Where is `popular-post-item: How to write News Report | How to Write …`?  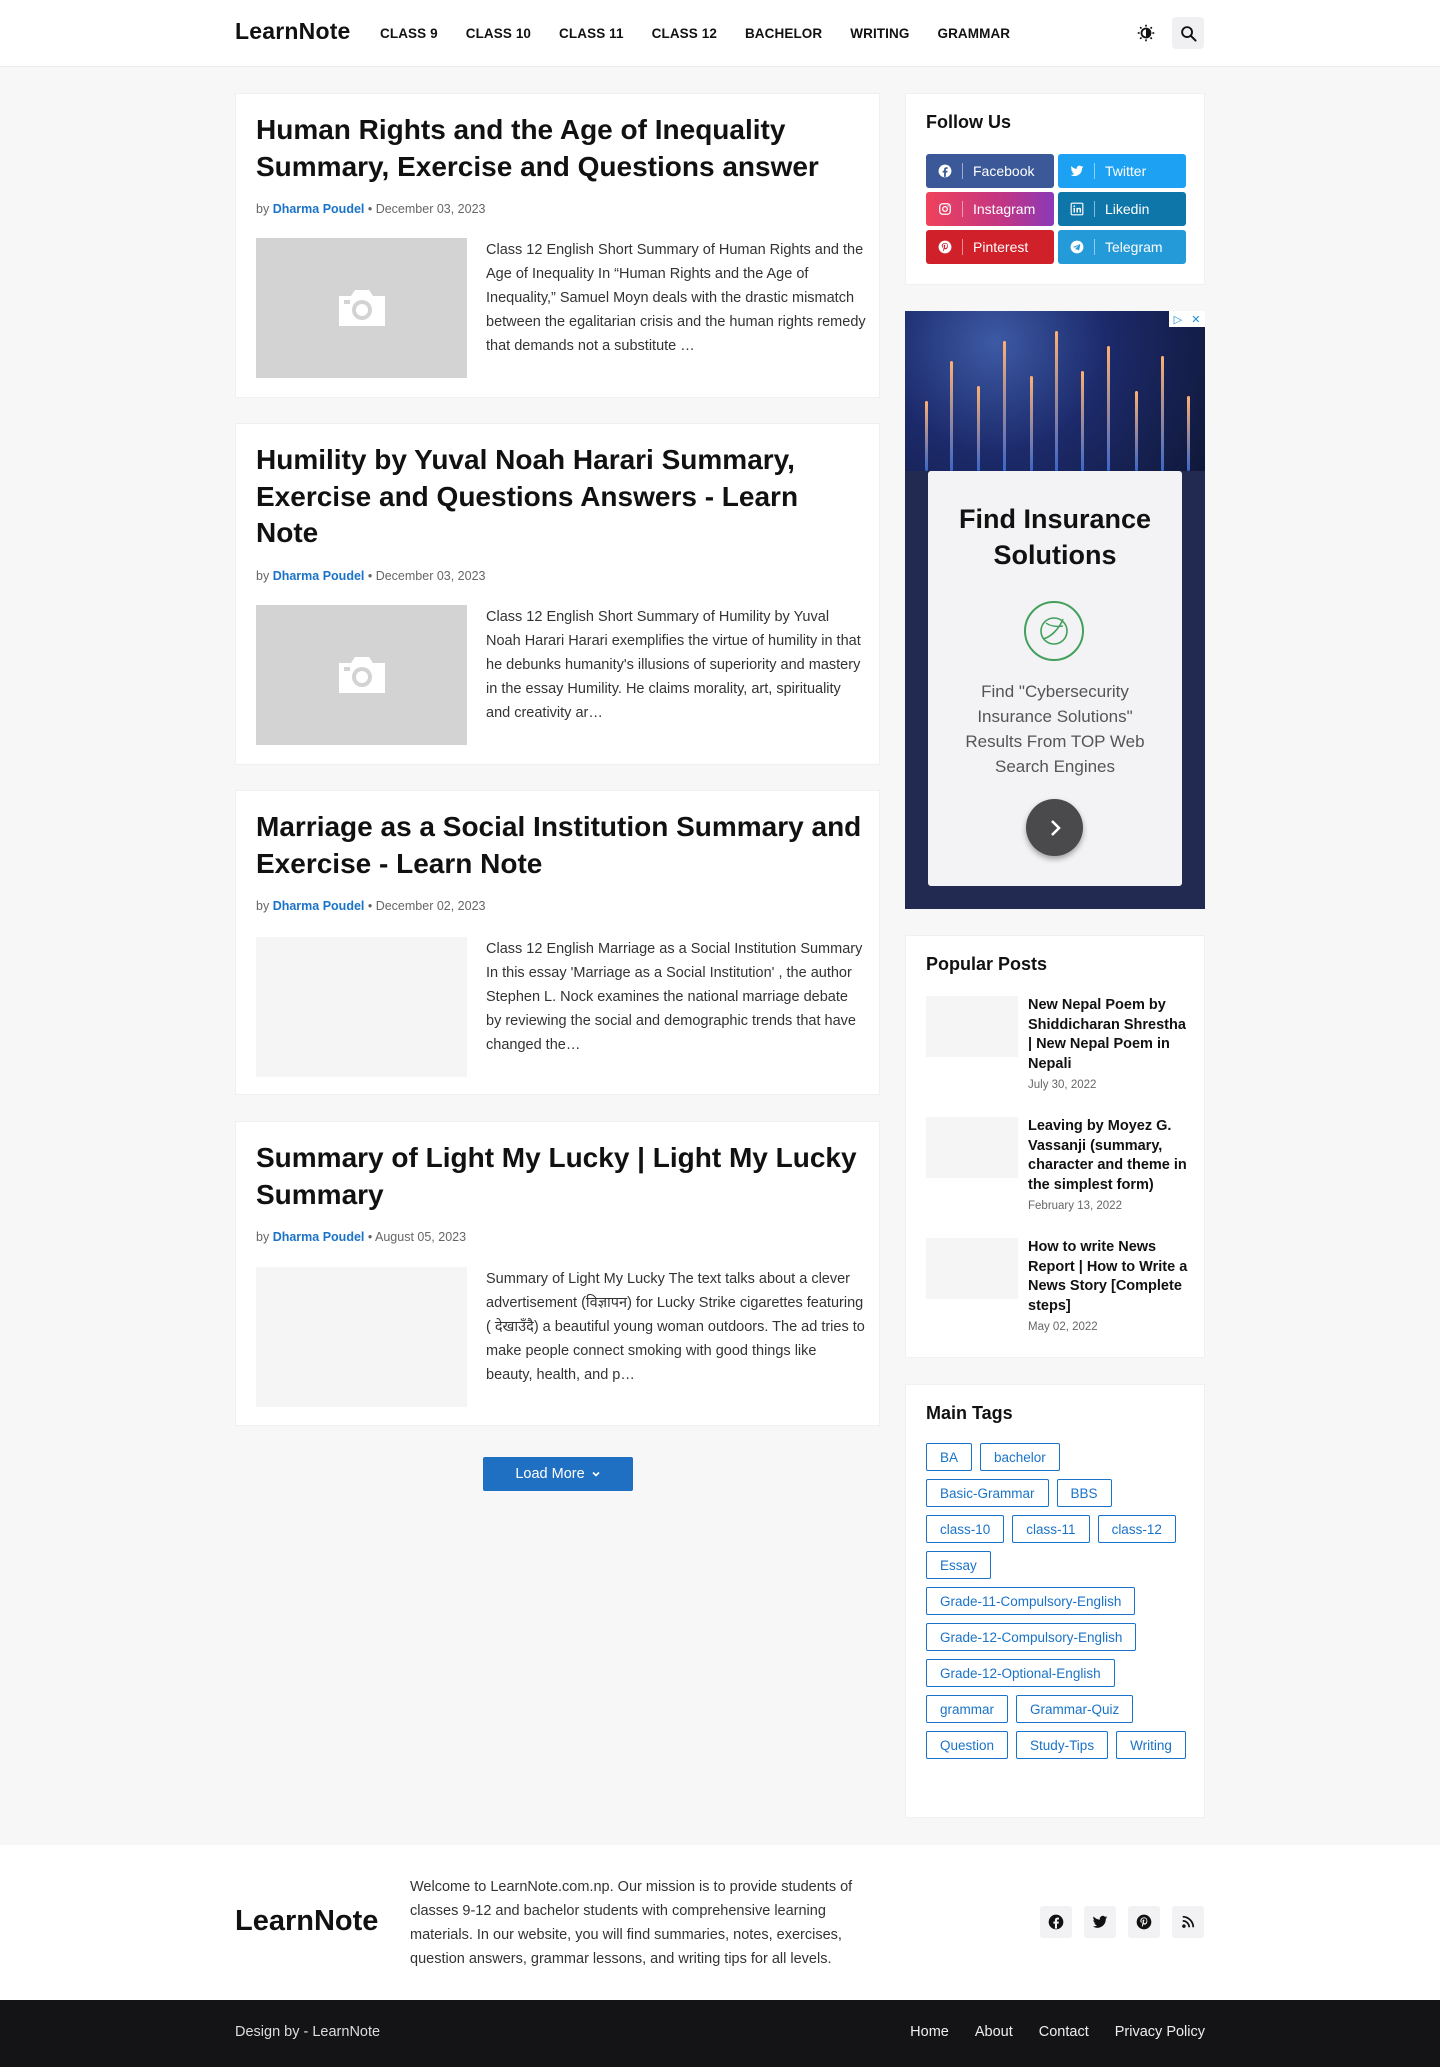 popular-post-item: How to write News Report | How to Write … is located at coordinates (1057, 1288).